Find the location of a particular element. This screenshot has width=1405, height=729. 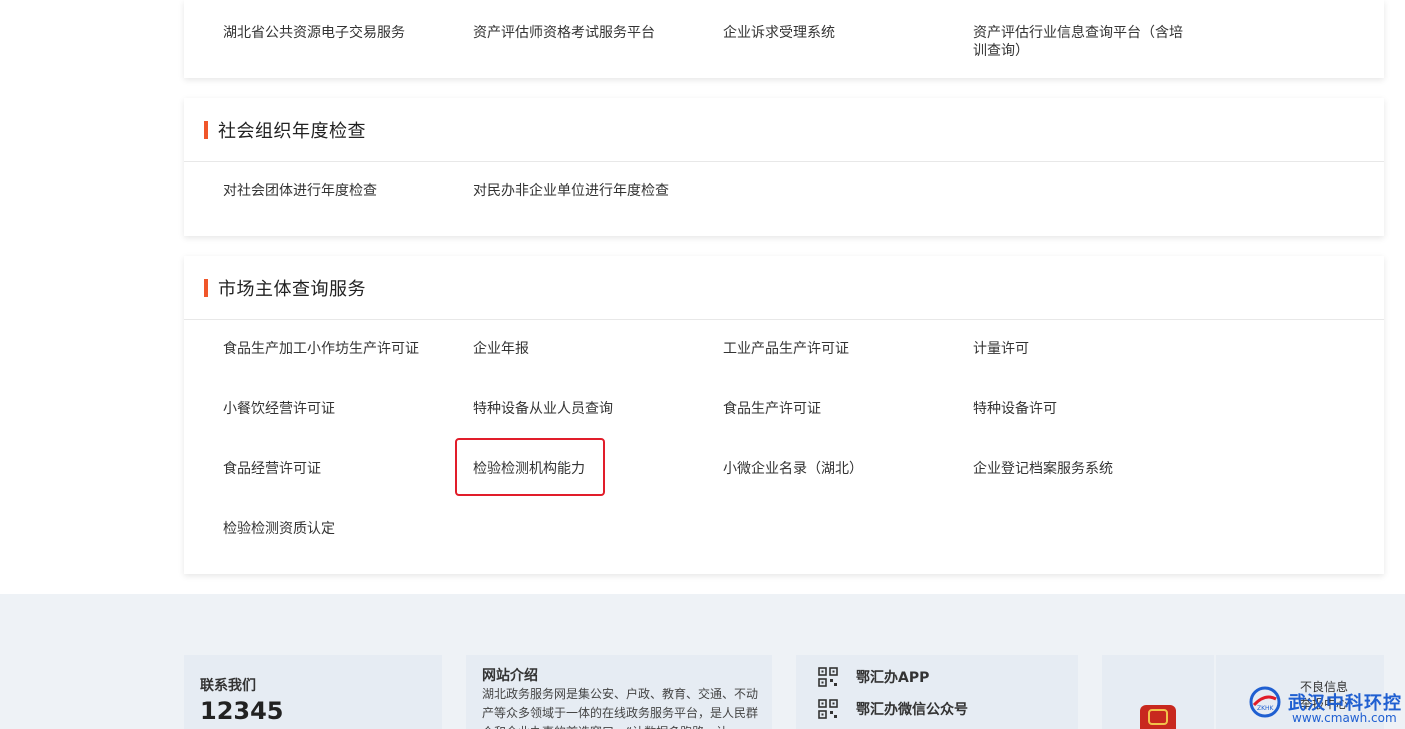

app-link: 鄂汇办APP is located at coordinates (873, 677).